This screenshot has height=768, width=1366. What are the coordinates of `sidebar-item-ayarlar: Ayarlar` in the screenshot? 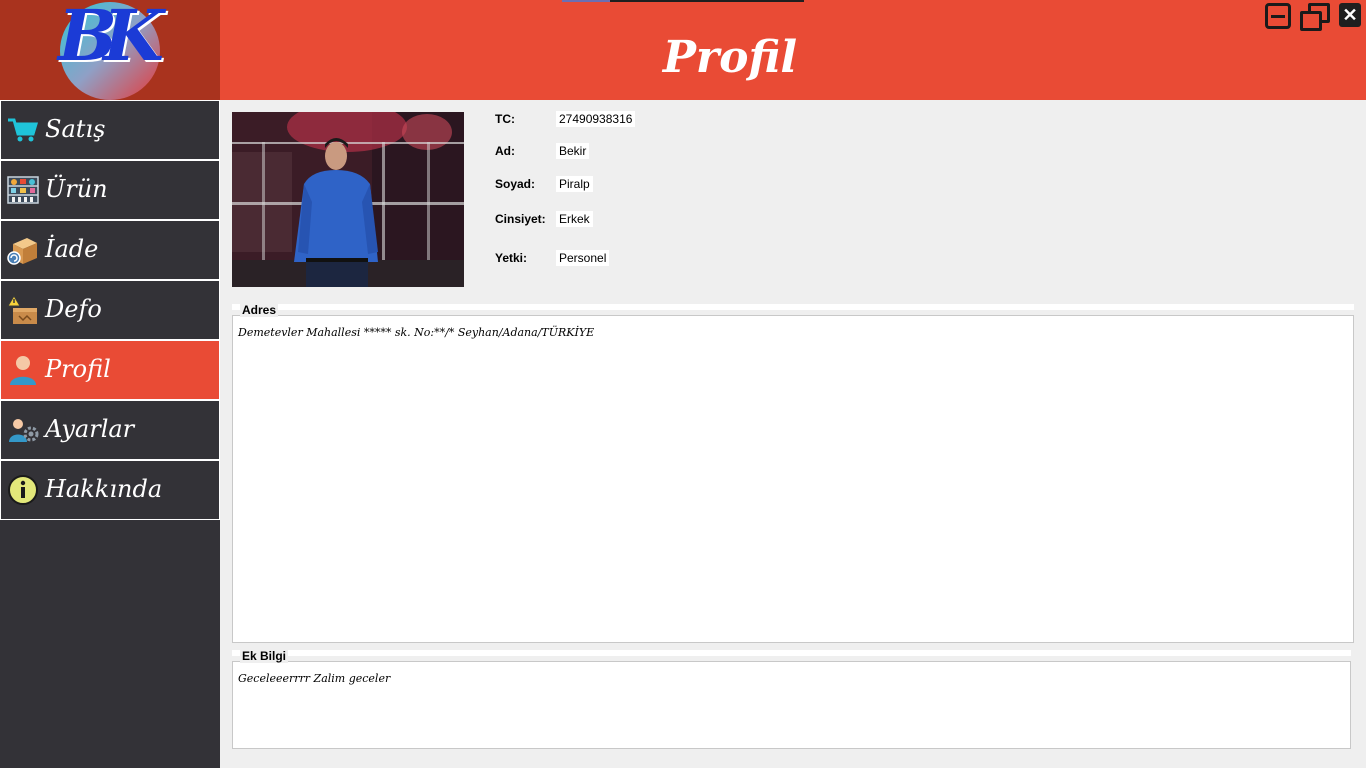 It's located at (110, 430).